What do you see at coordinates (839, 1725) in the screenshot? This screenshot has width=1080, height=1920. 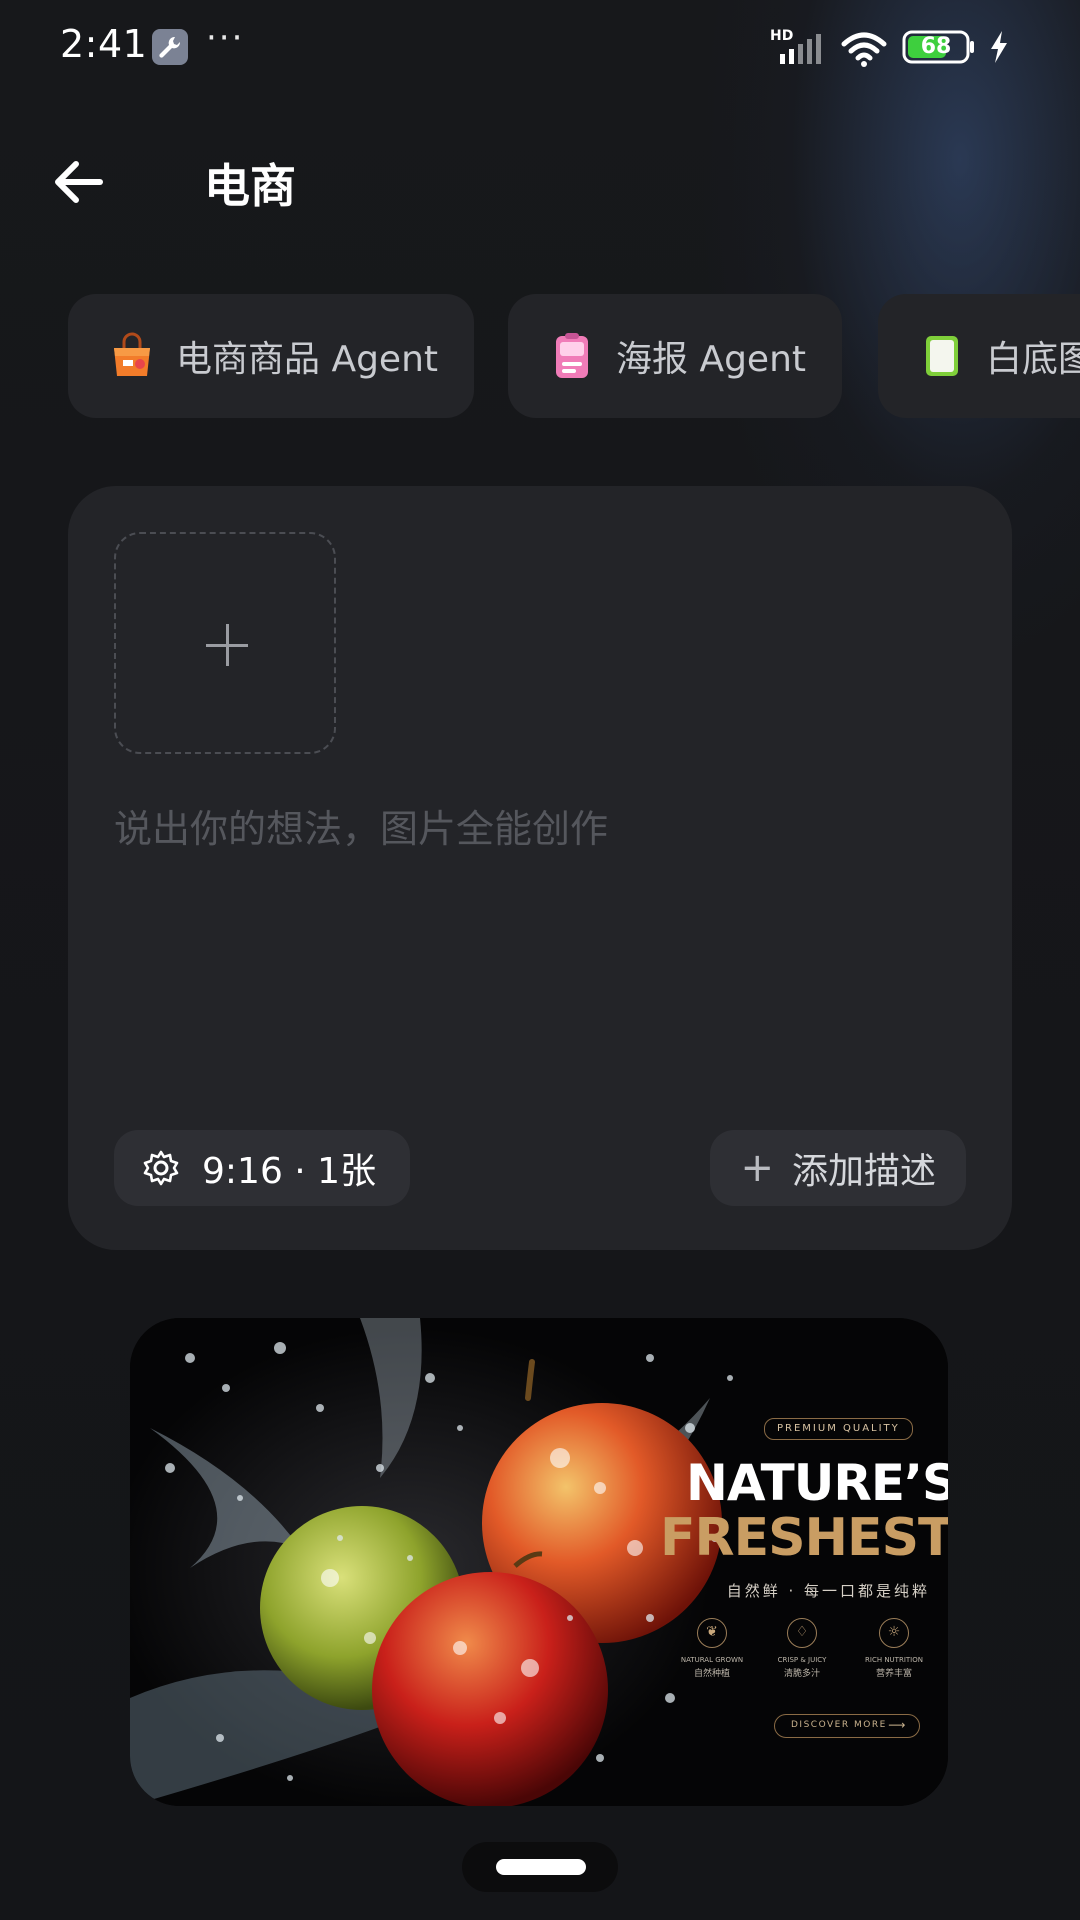 I see `discover-more-label: DISCOVER MORE` at bounding box center [839, 1725].